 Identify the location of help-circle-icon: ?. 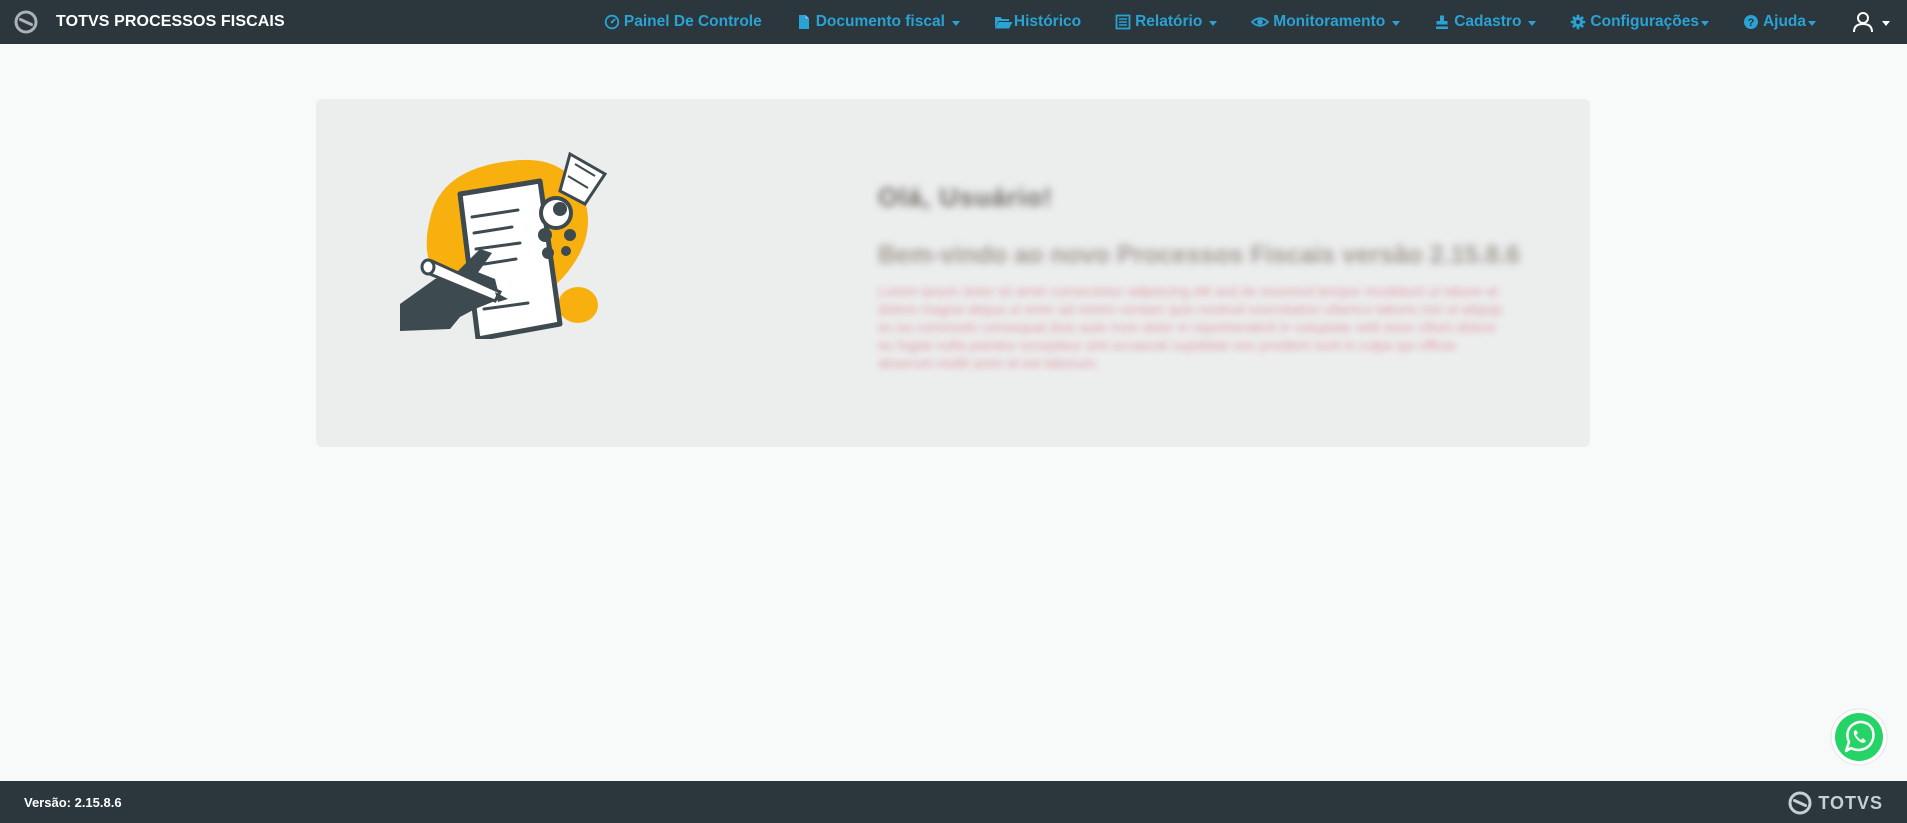
(1750, 22).